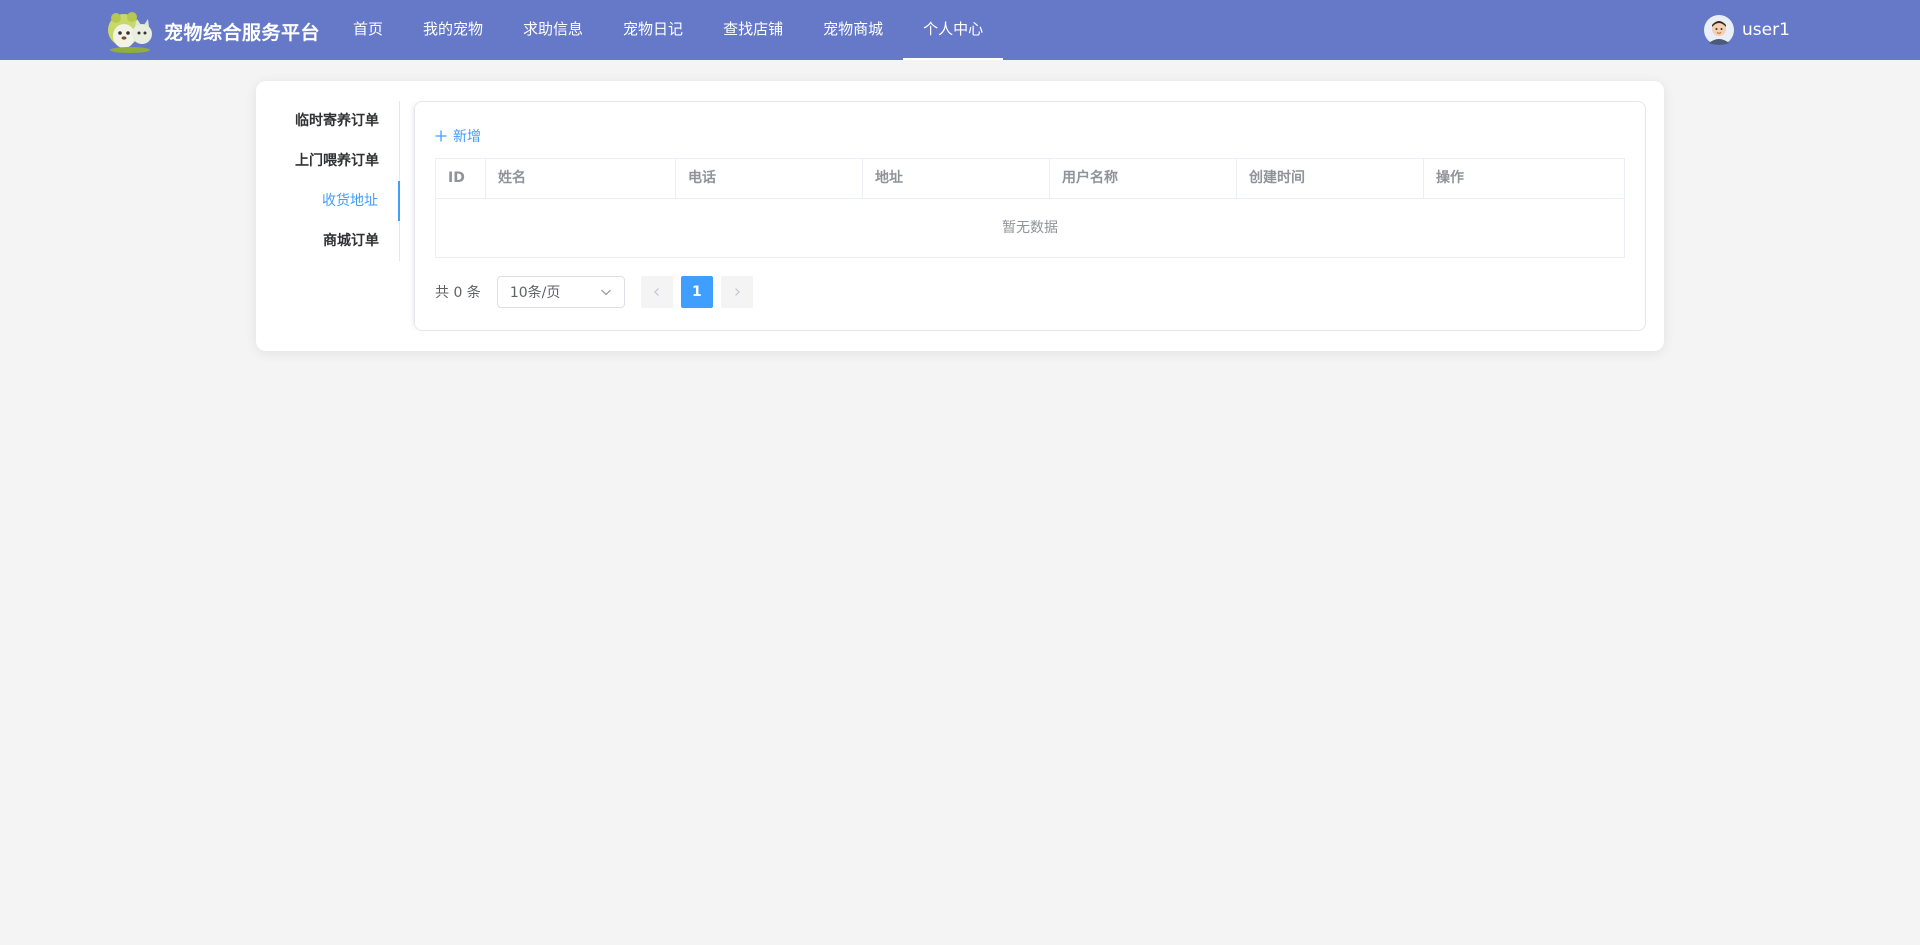 This screenshot has width=1920, height=945. Describe the element at coordinates (368, 30) in the screenshot. I see `nav-item-home: 首页` at that location.